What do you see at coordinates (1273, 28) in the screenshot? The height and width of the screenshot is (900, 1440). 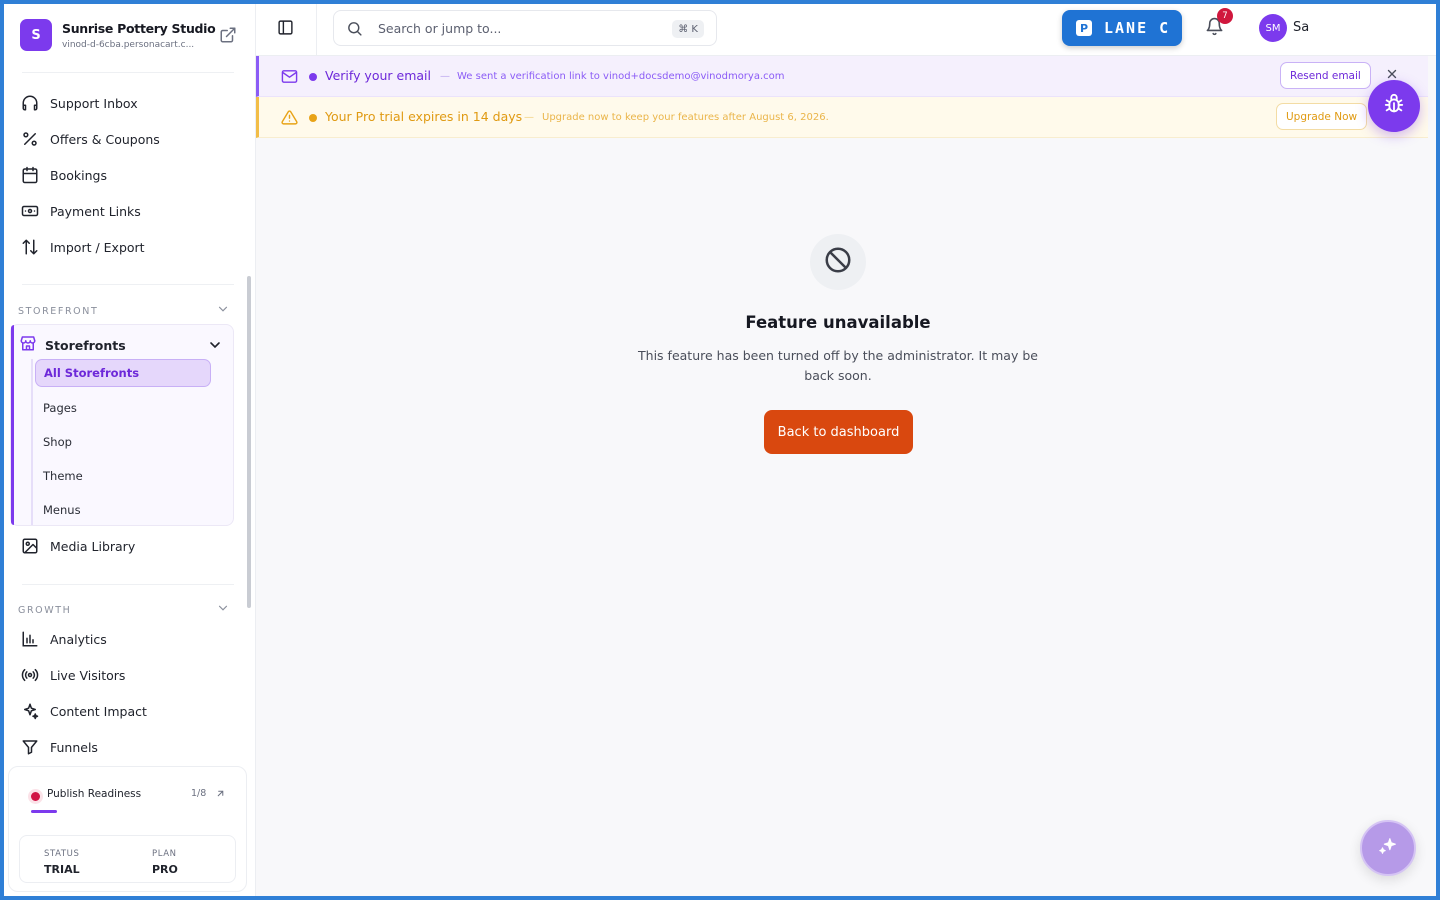 I see `avatar: SM` at bounding box center [1273, 28].